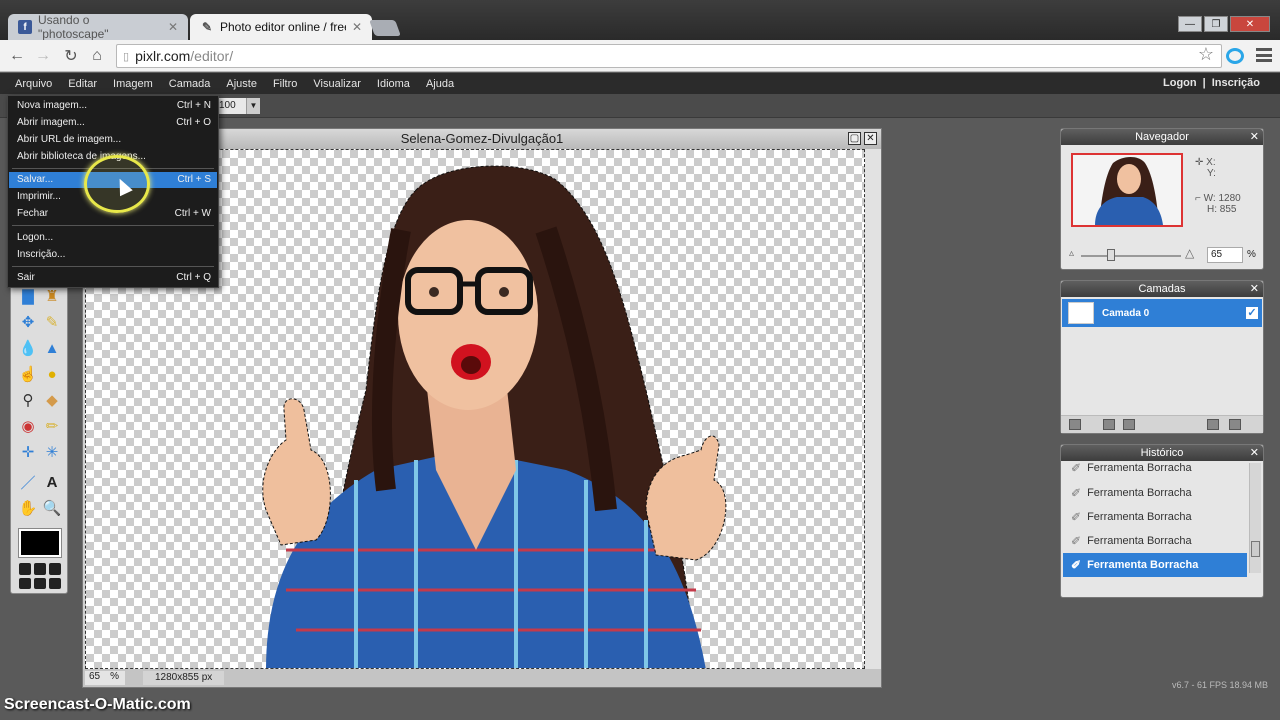 This screenshot has height=720, width=1280. Describe the element at coordinates (1213, 424) in the screenshot. I see `new-layer-icon` at that location.